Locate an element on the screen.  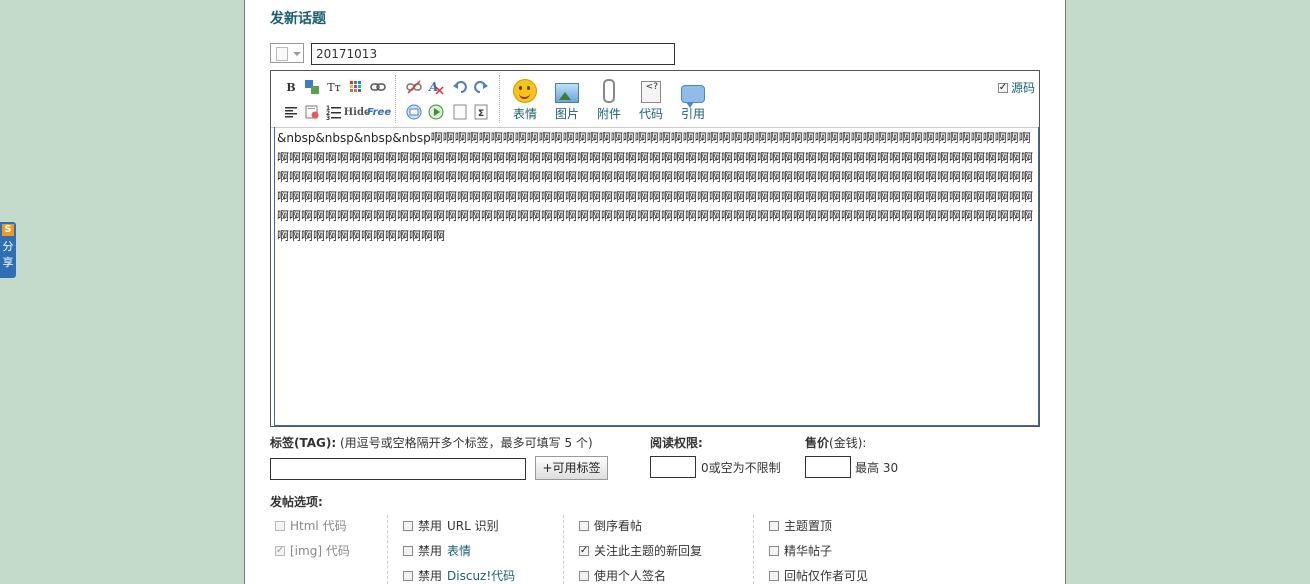
undo-icon is located at coordinates (460, 87).